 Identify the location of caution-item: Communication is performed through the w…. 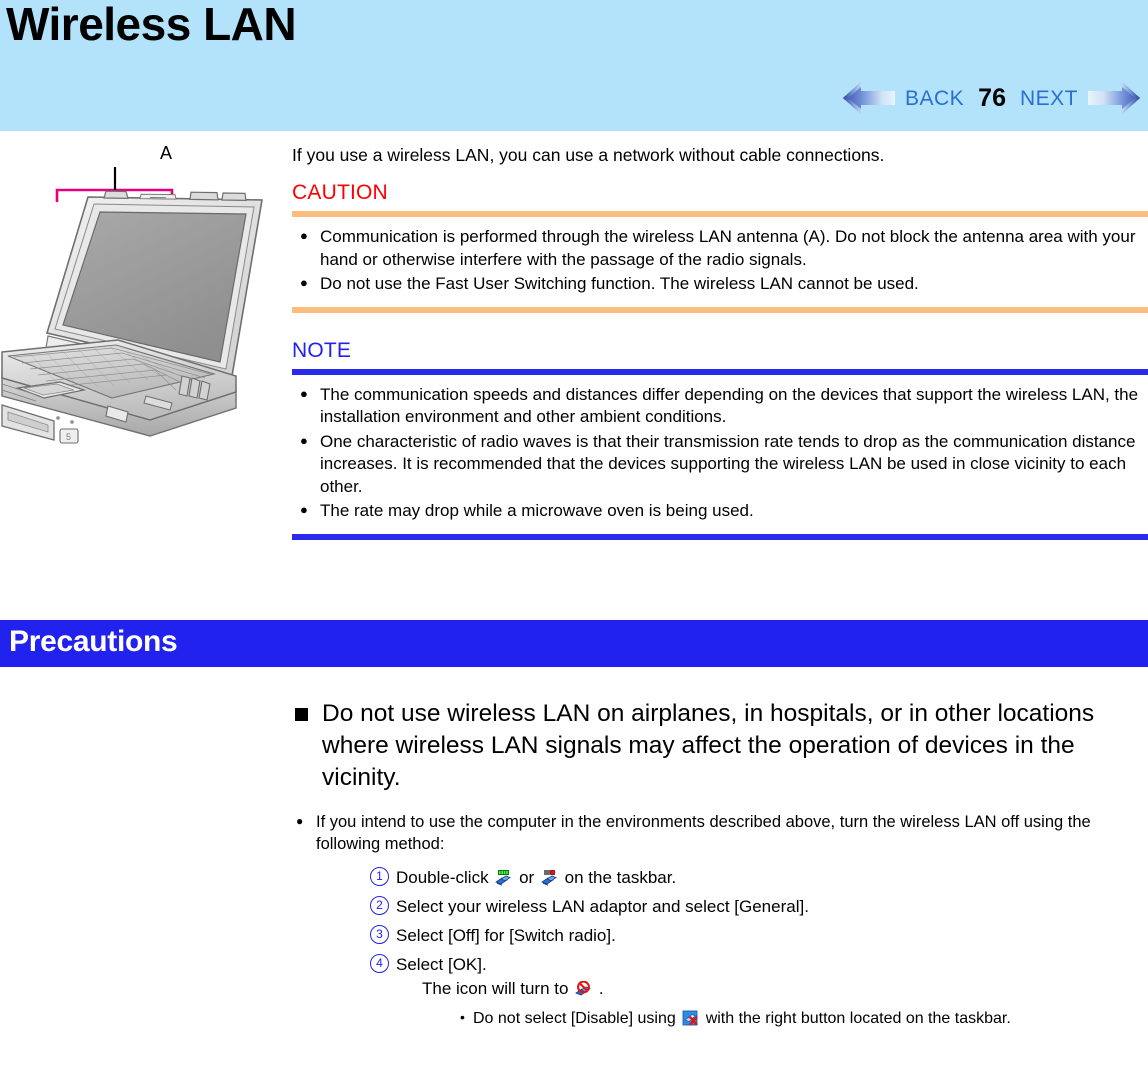
(720, 248).